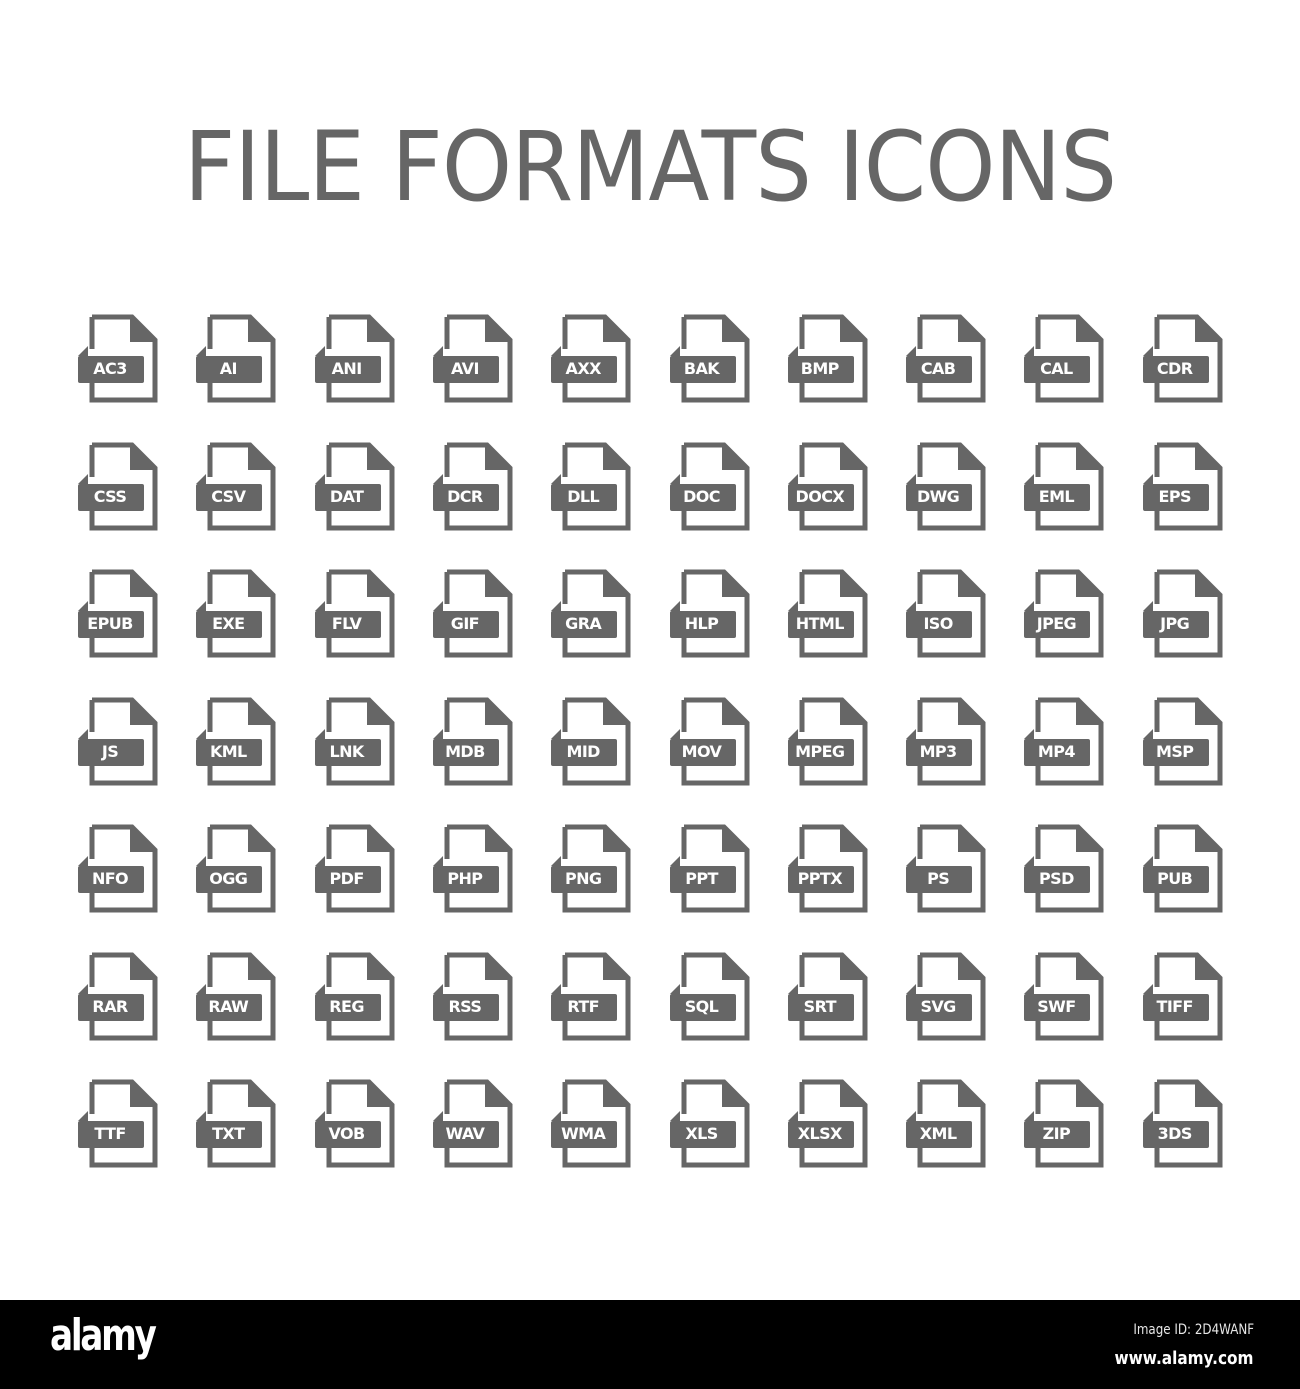  What do you see at coordinates (590, 613) in the screenshot?
I see `file-icon-gra: GRA` at bounding box center [590, 613].